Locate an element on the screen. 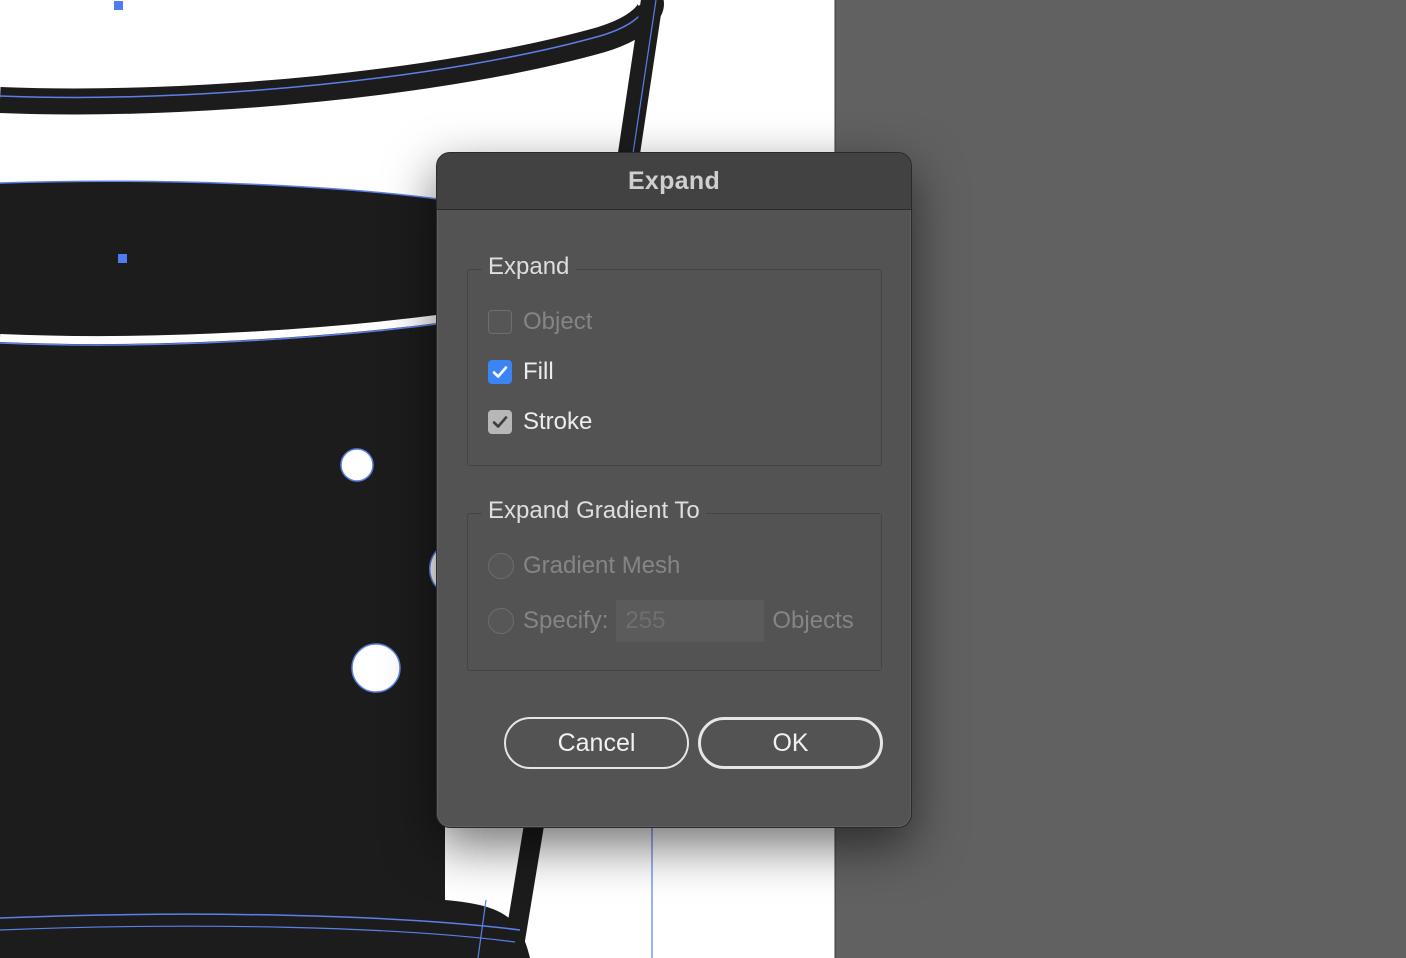  cancel-button: Cancel is located at coordinates (596, 743).